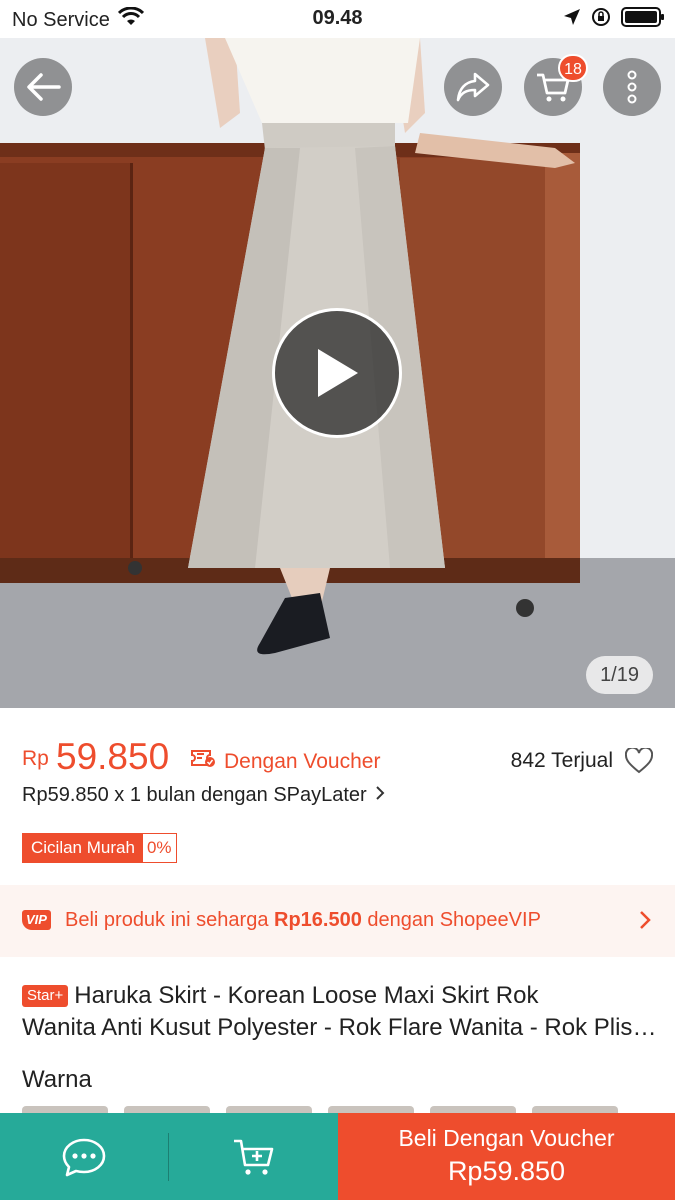 Image resolution: width=675 pixels, height=1200 pixels. Describe the element at coordinates (572, 19) in the screenshot. I see `location-arrow-icon` at that location.